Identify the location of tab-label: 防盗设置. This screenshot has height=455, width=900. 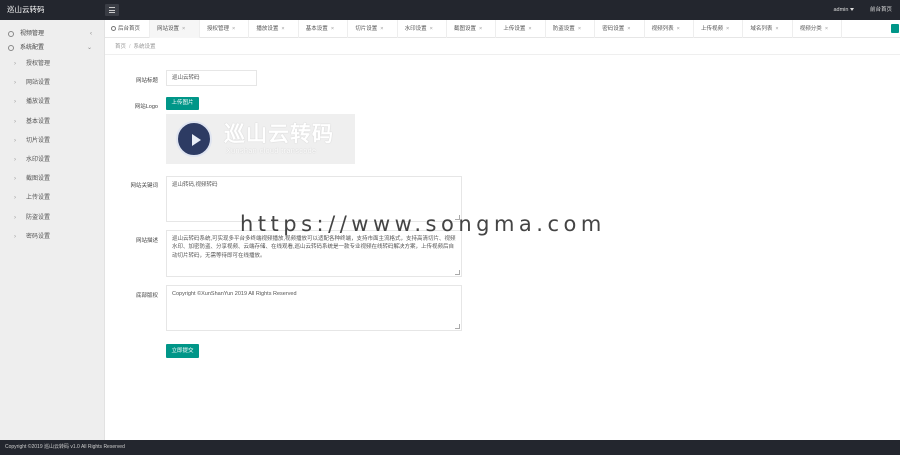
(563, 29).